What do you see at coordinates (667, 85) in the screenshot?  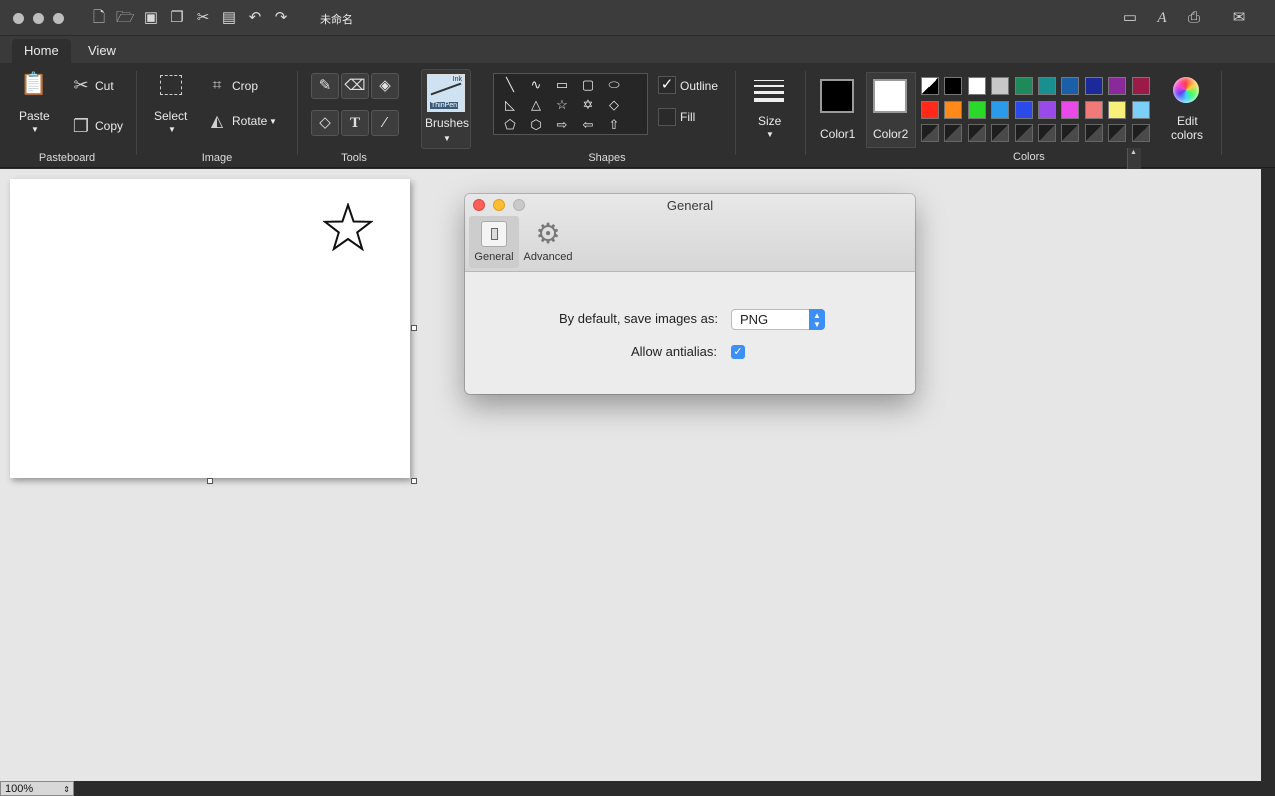 I see `outline-checkbox: ✓` at bounding box center [667, 85].